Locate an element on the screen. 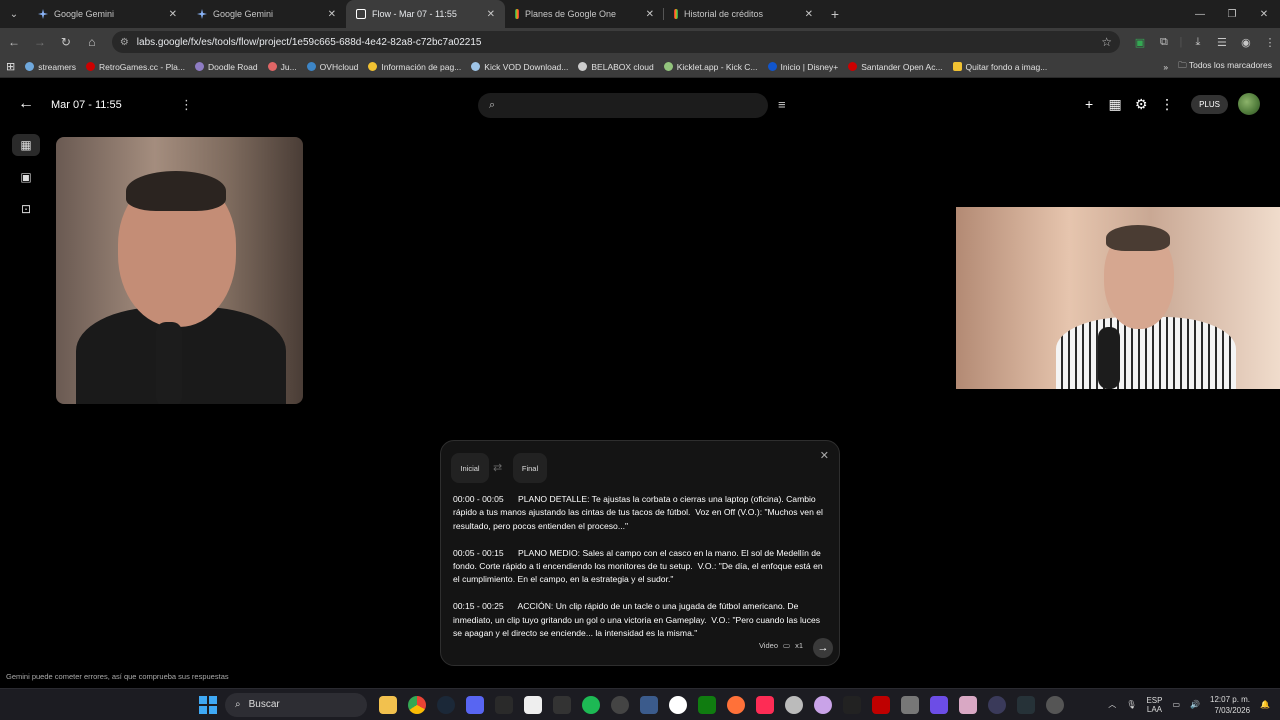 The height and width of the screenshot is (720, 1280). terminal-icon is located at coordinates (504, 704).